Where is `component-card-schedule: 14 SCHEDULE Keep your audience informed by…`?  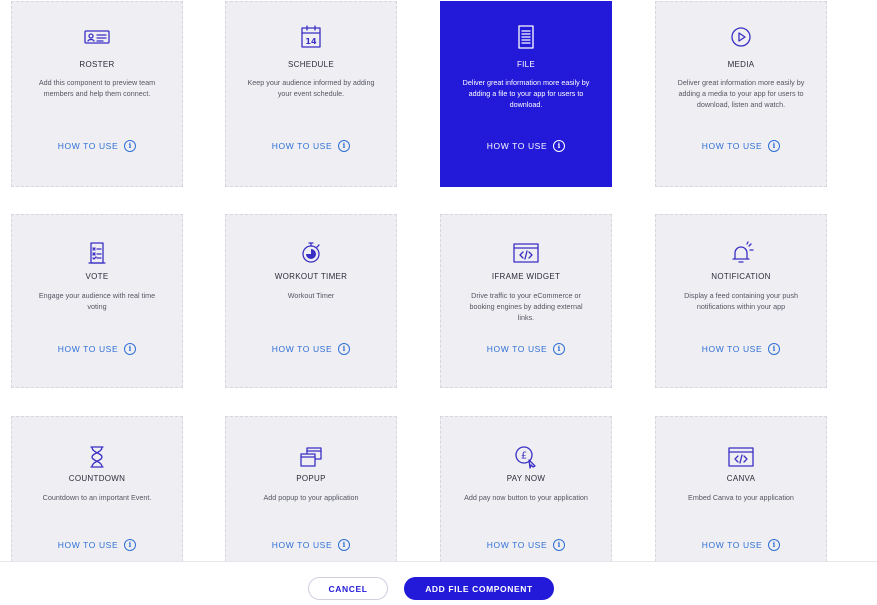 component-card-schedule: 14 SCHEDULE Keep your audience informed by… is located at coordinates (311, 94).